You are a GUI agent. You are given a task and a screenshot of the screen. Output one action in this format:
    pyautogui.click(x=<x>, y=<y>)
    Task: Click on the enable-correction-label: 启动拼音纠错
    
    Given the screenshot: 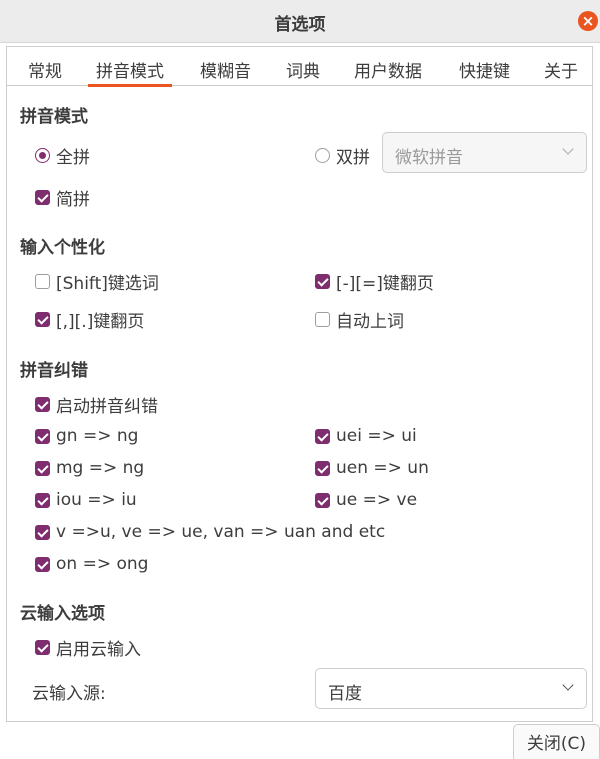 What is the action you would take?
    pyautogui.click(x=107, y=407)
    